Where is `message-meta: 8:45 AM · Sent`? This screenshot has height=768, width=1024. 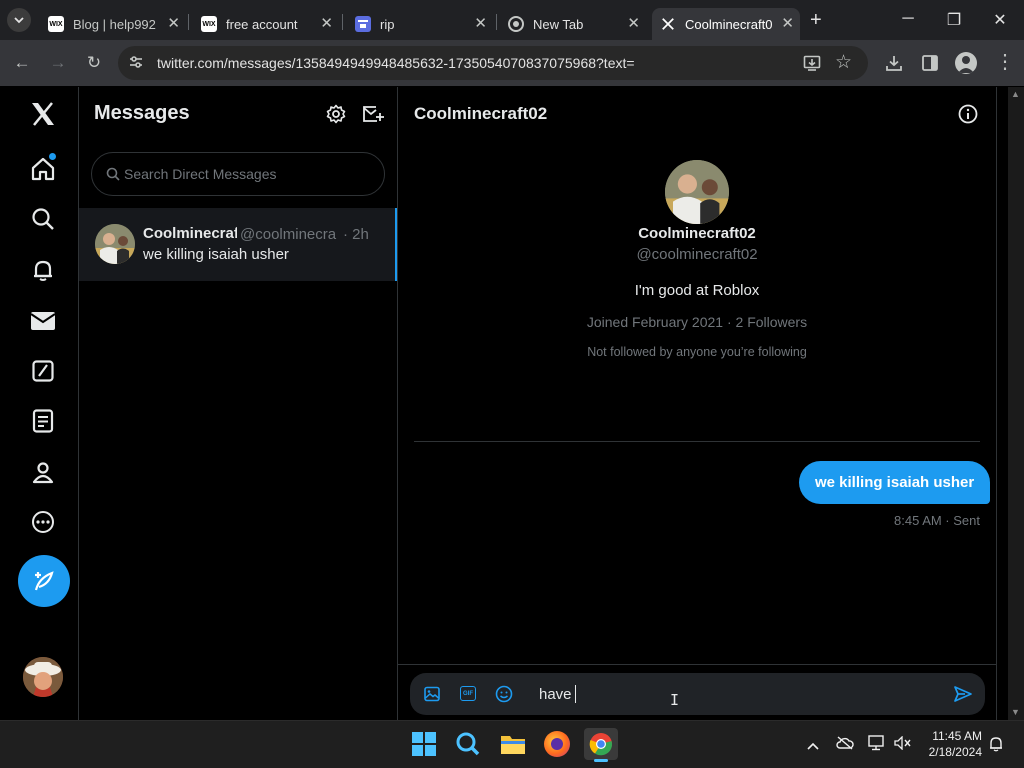 message-meta: 8:45 AM · Sent is located at coordinates (937, 520).